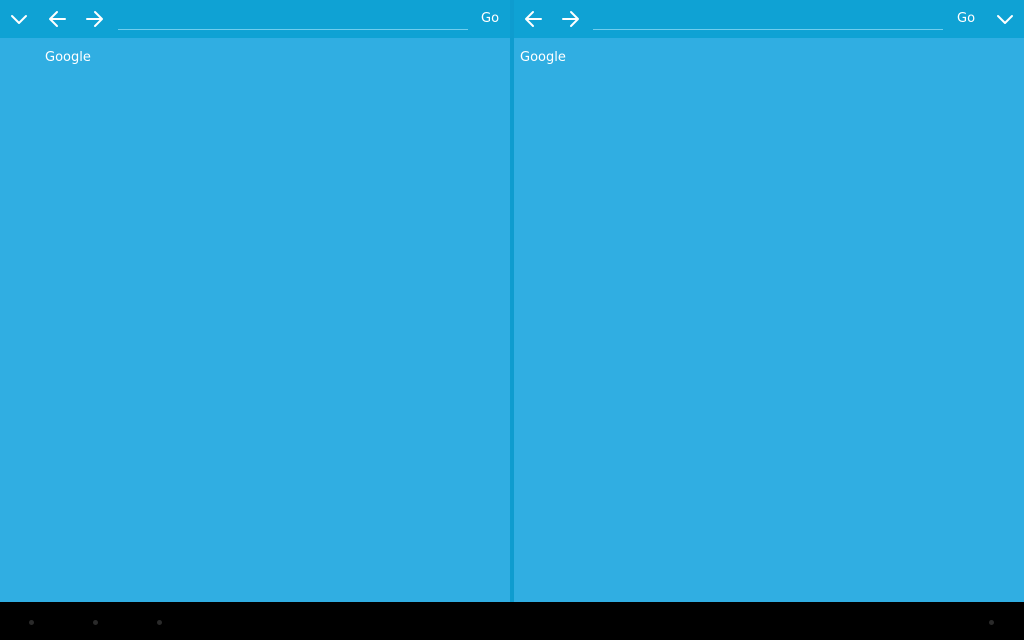  Describe the element at coordinates (490, 18) in the screenshot. I see `left-go-button: Go` at that location.